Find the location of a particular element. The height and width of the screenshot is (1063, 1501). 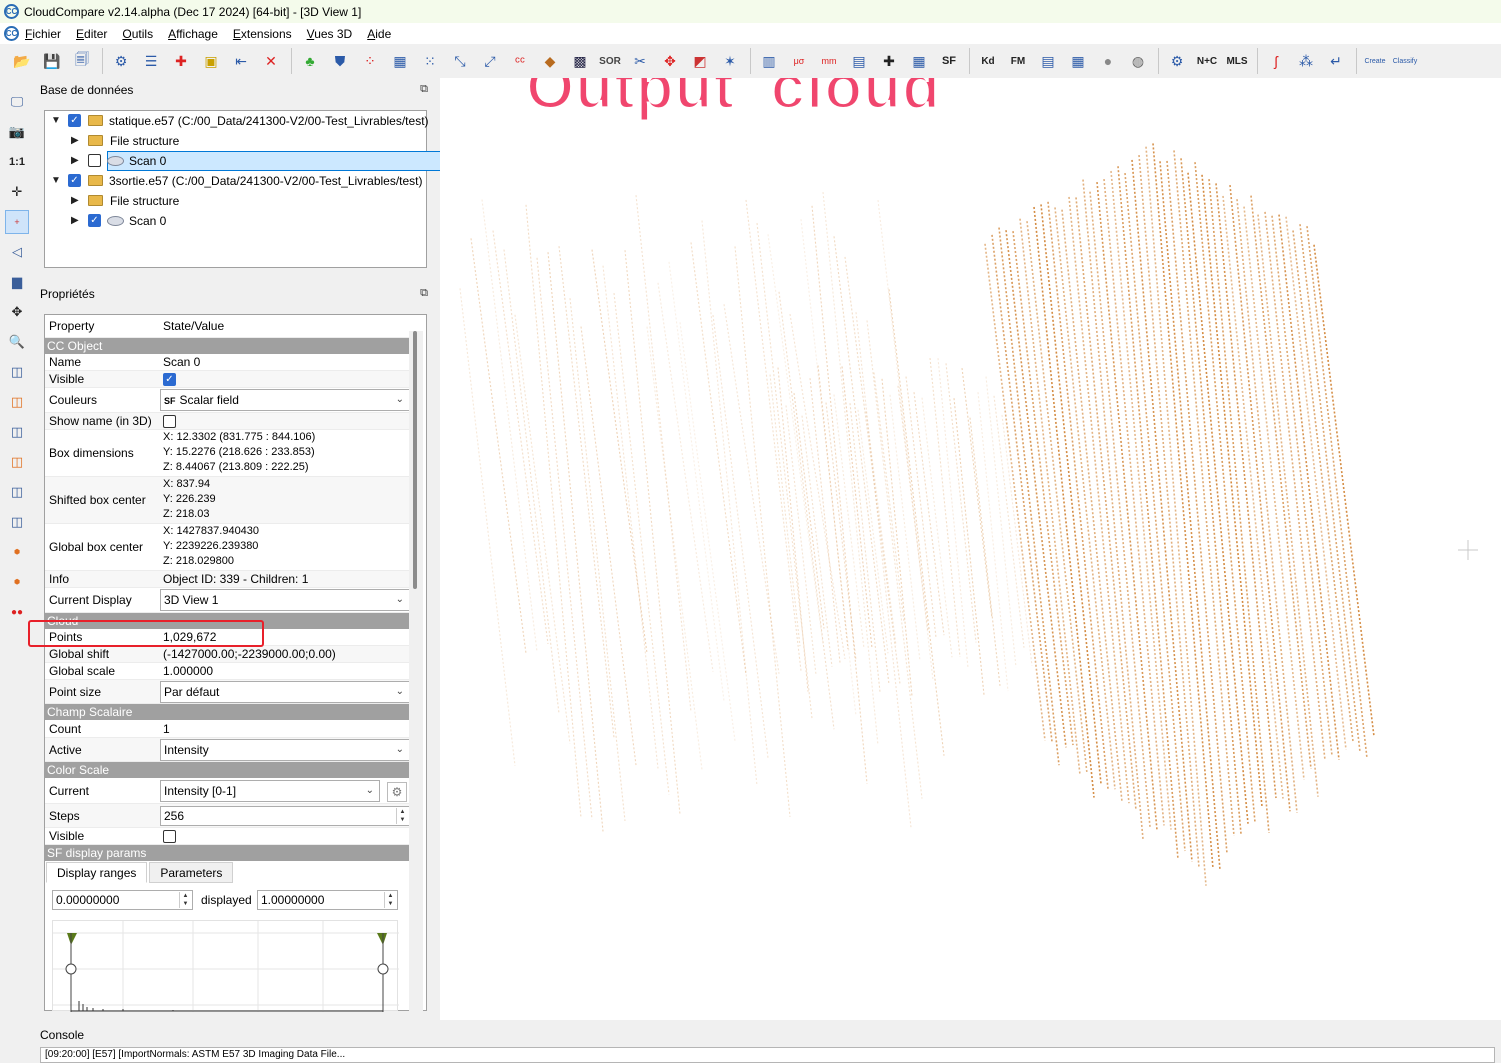

kd-tree-icon: Kd is located at coordinates (988, 61).